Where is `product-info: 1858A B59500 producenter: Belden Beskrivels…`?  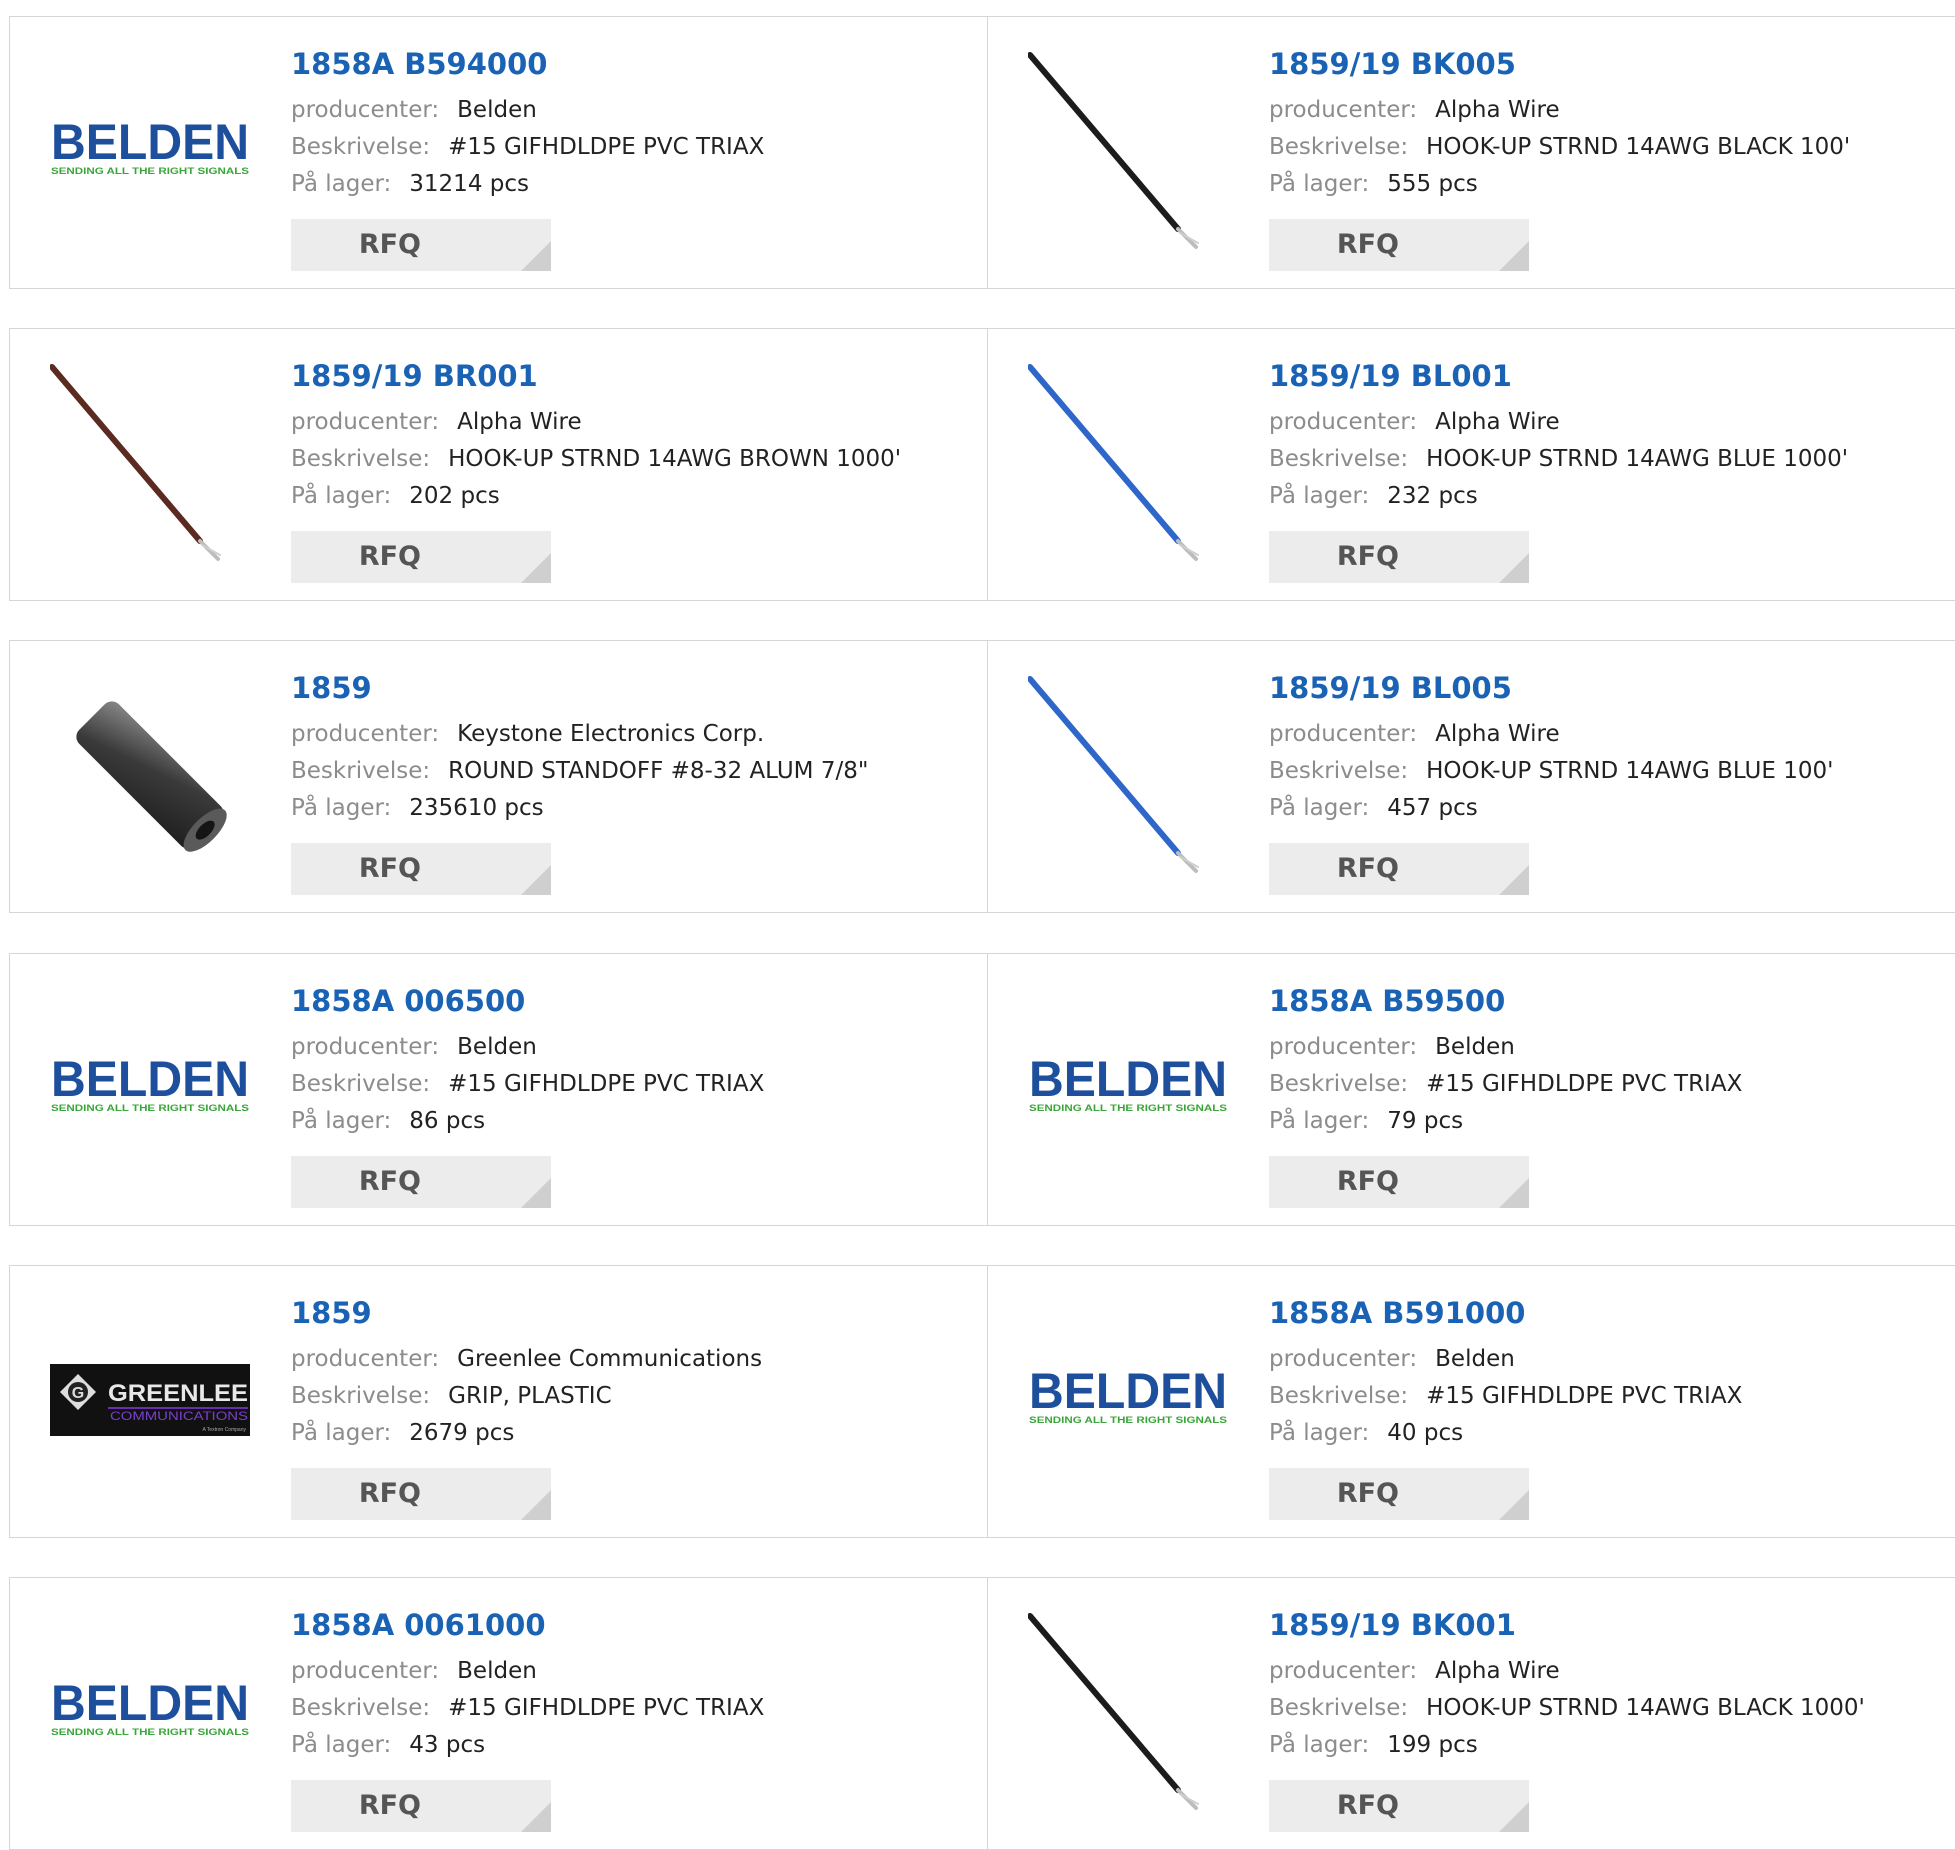
product-info: 1858A B59500 producenter: Belden Beskrivels… is located at coordinates (1505, 1095).